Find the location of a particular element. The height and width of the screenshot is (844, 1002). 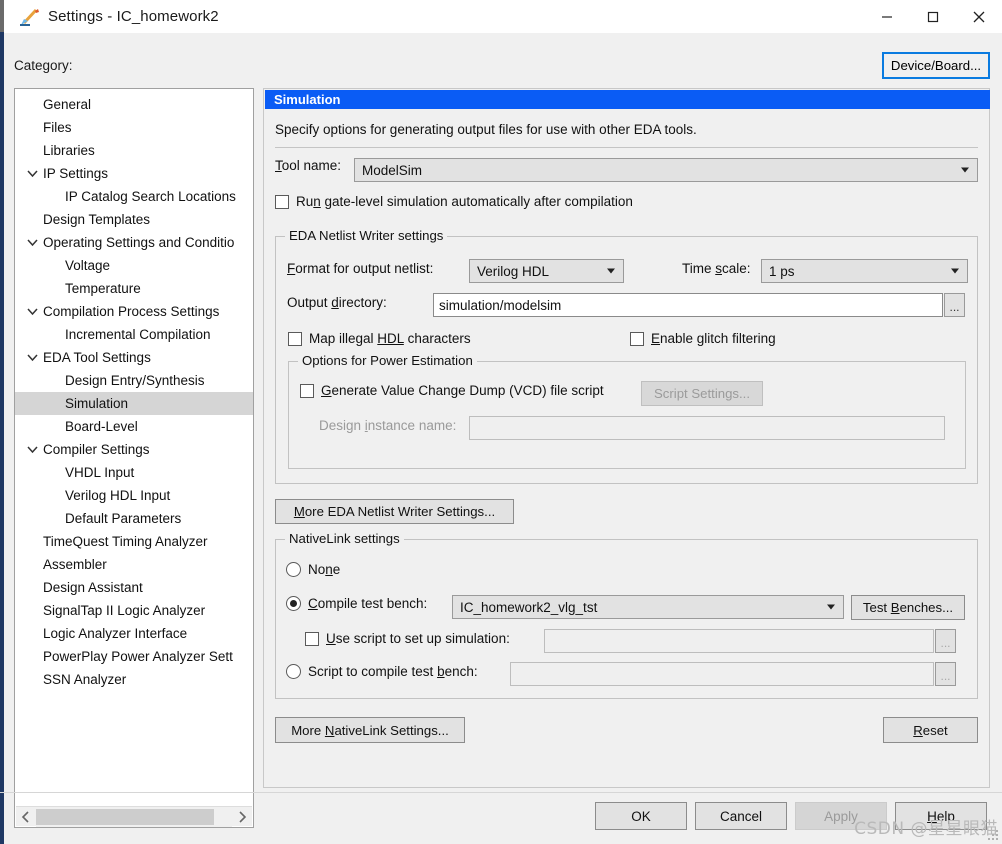

tree-item-label: General is located at coordinates (67, 104).